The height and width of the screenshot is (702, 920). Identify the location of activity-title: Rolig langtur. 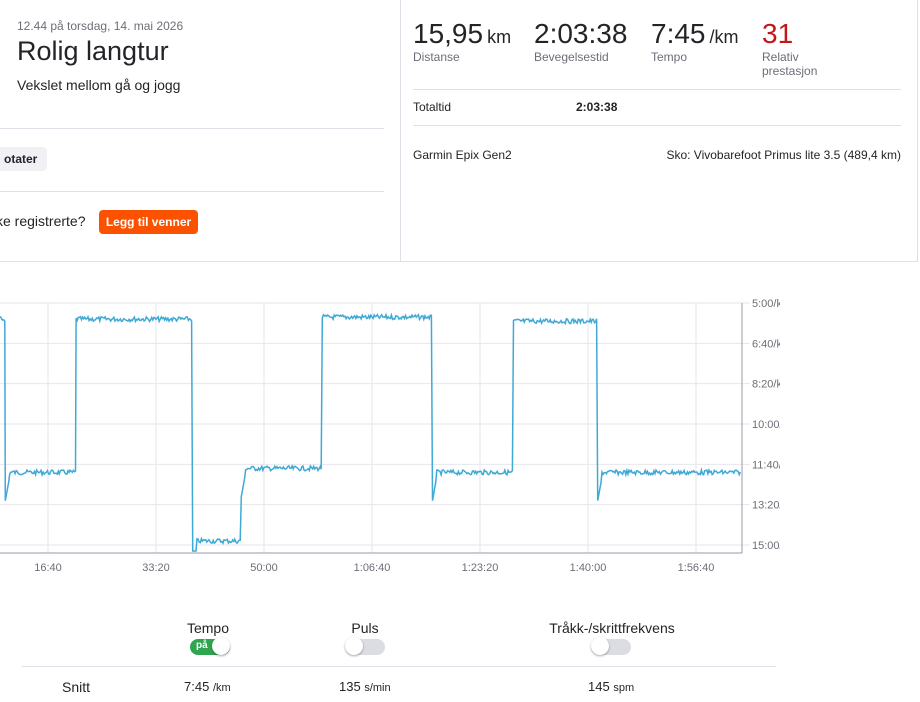
(93, 51).